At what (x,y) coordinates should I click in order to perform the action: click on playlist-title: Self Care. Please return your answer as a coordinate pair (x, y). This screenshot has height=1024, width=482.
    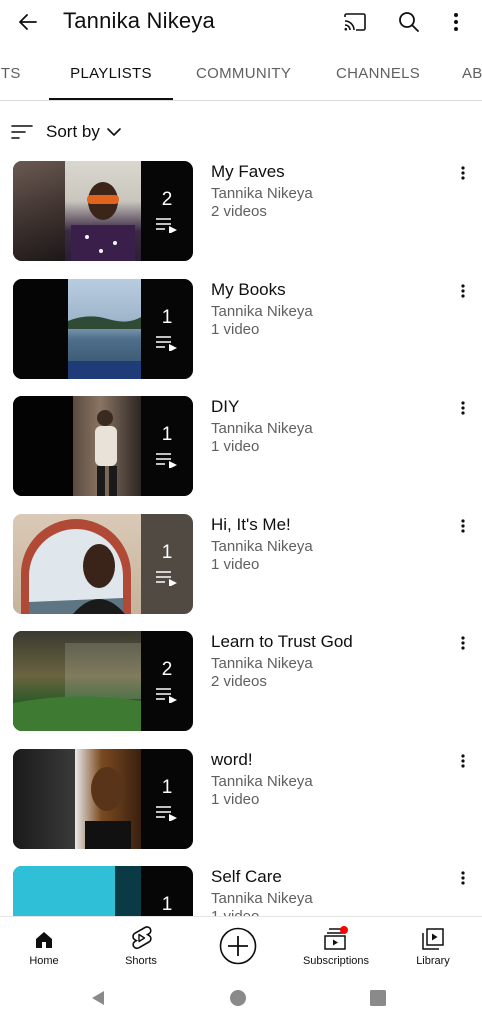
    Looking at the image, I should click on (246, 876).